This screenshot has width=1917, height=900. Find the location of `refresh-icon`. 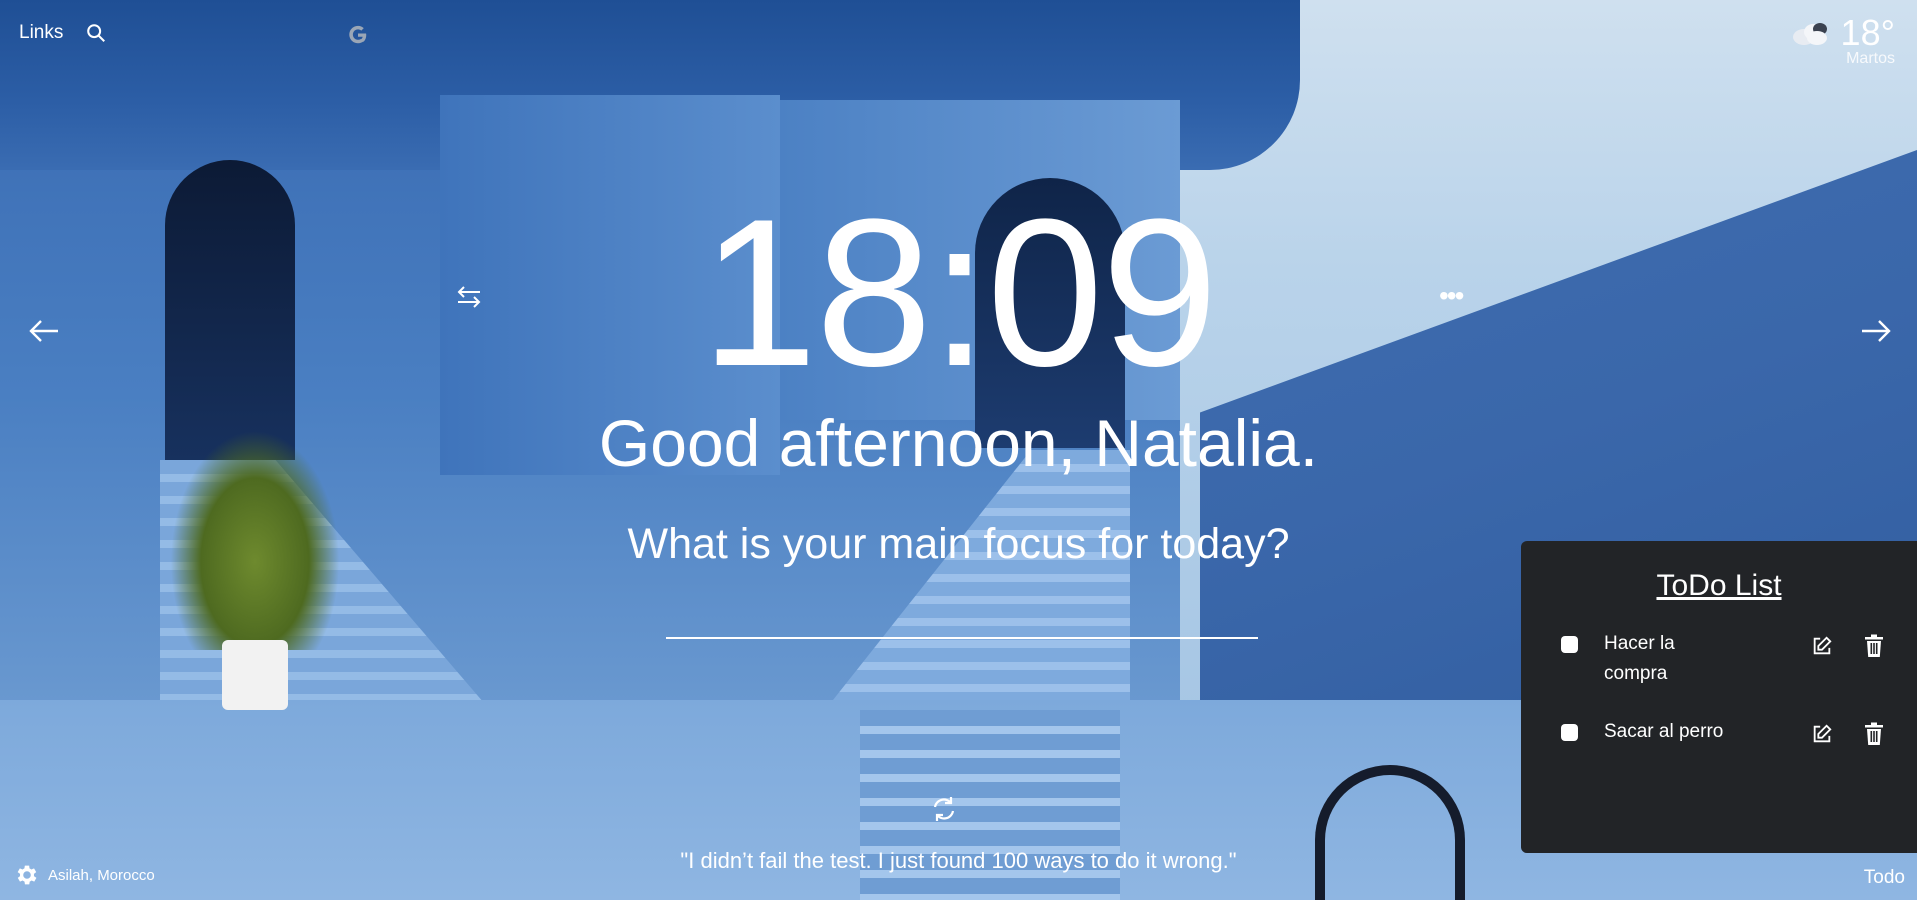

refresh-icon is located at coordinates (944, 809).